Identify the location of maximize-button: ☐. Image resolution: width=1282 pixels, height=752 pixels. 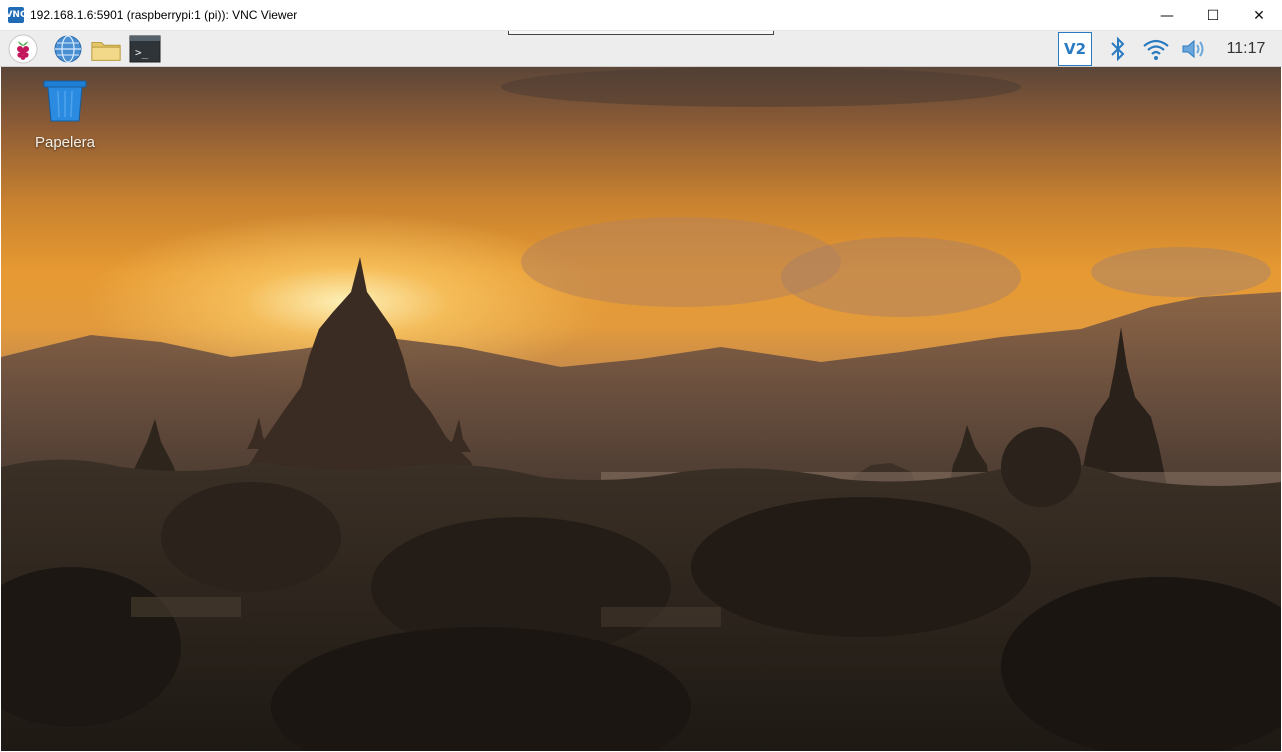
(1213, 15).